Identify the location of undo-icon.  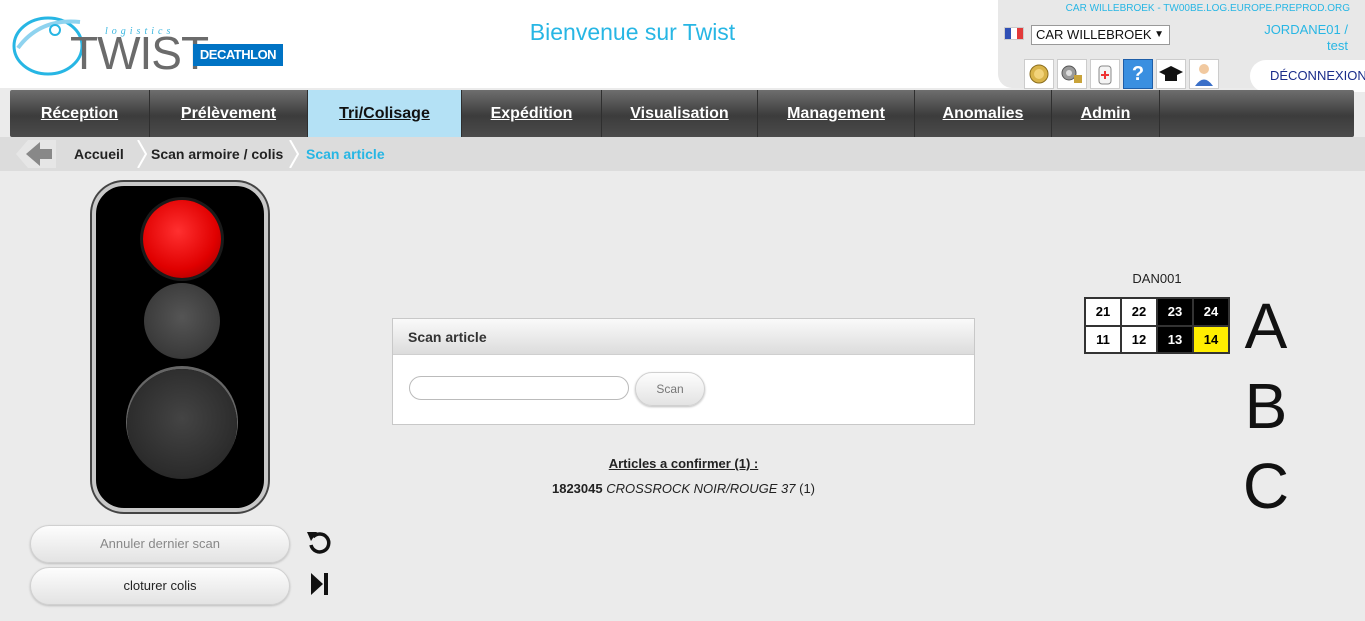
(319, 542).